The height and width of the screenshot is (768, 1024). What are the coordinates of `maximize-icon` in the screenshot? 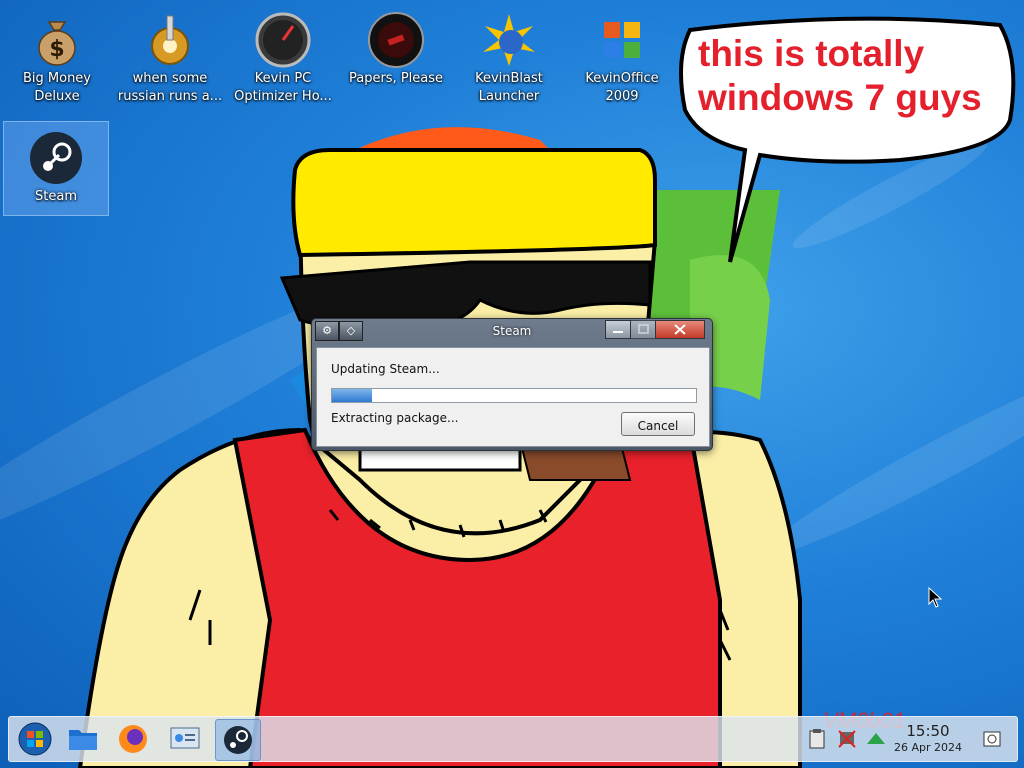 It's located at (643, 329).